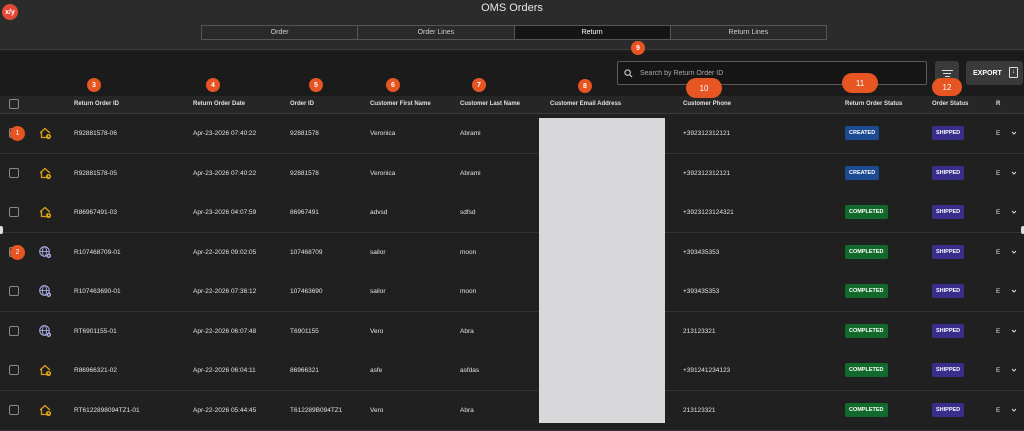 Image resolution: width=1024 pixels, height=431 pixels. Describe the element at coordinates (490, 104) in the screenshot. I see `col-customer-last-name: Customer Last Name` at that location.